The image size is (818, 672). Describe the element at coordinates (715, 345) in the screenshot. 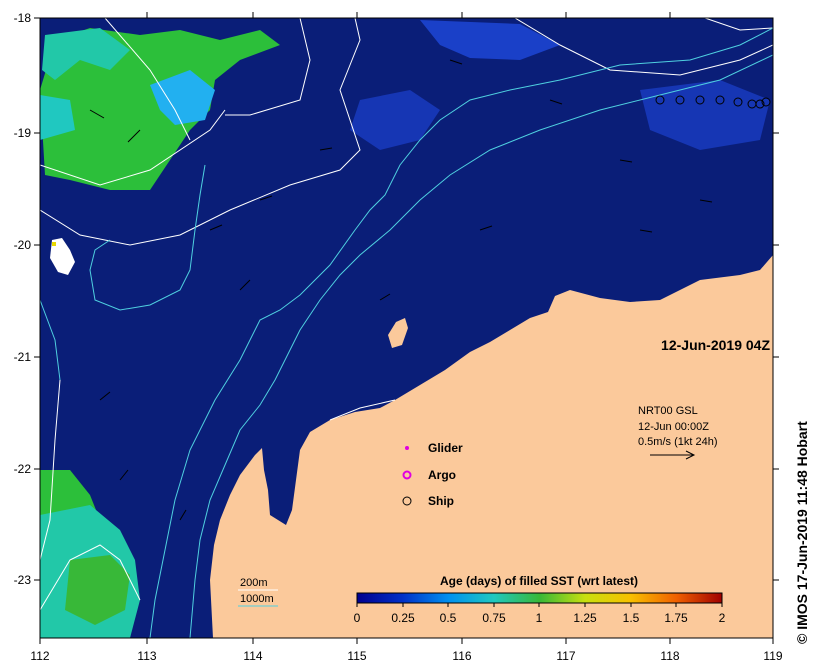

I see `date-label: 12-Jun-2019 04Z` at that location.